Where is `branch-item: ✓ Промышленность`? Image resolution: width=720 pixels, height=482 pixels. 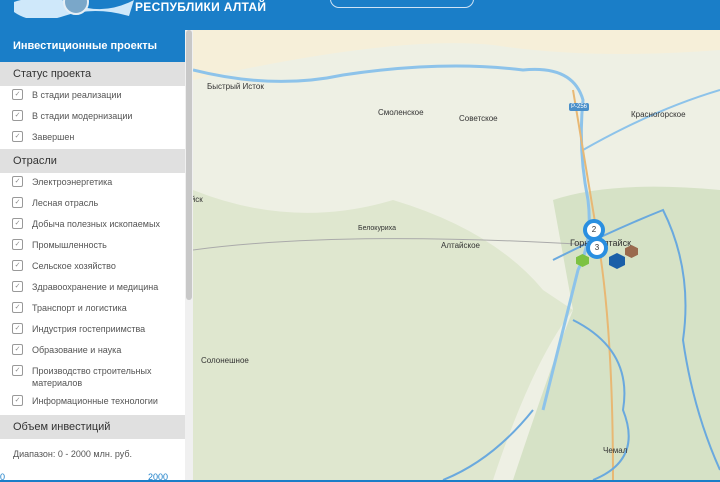
branch-item: ✓ Промышленность is located at coordinates (92, 246).